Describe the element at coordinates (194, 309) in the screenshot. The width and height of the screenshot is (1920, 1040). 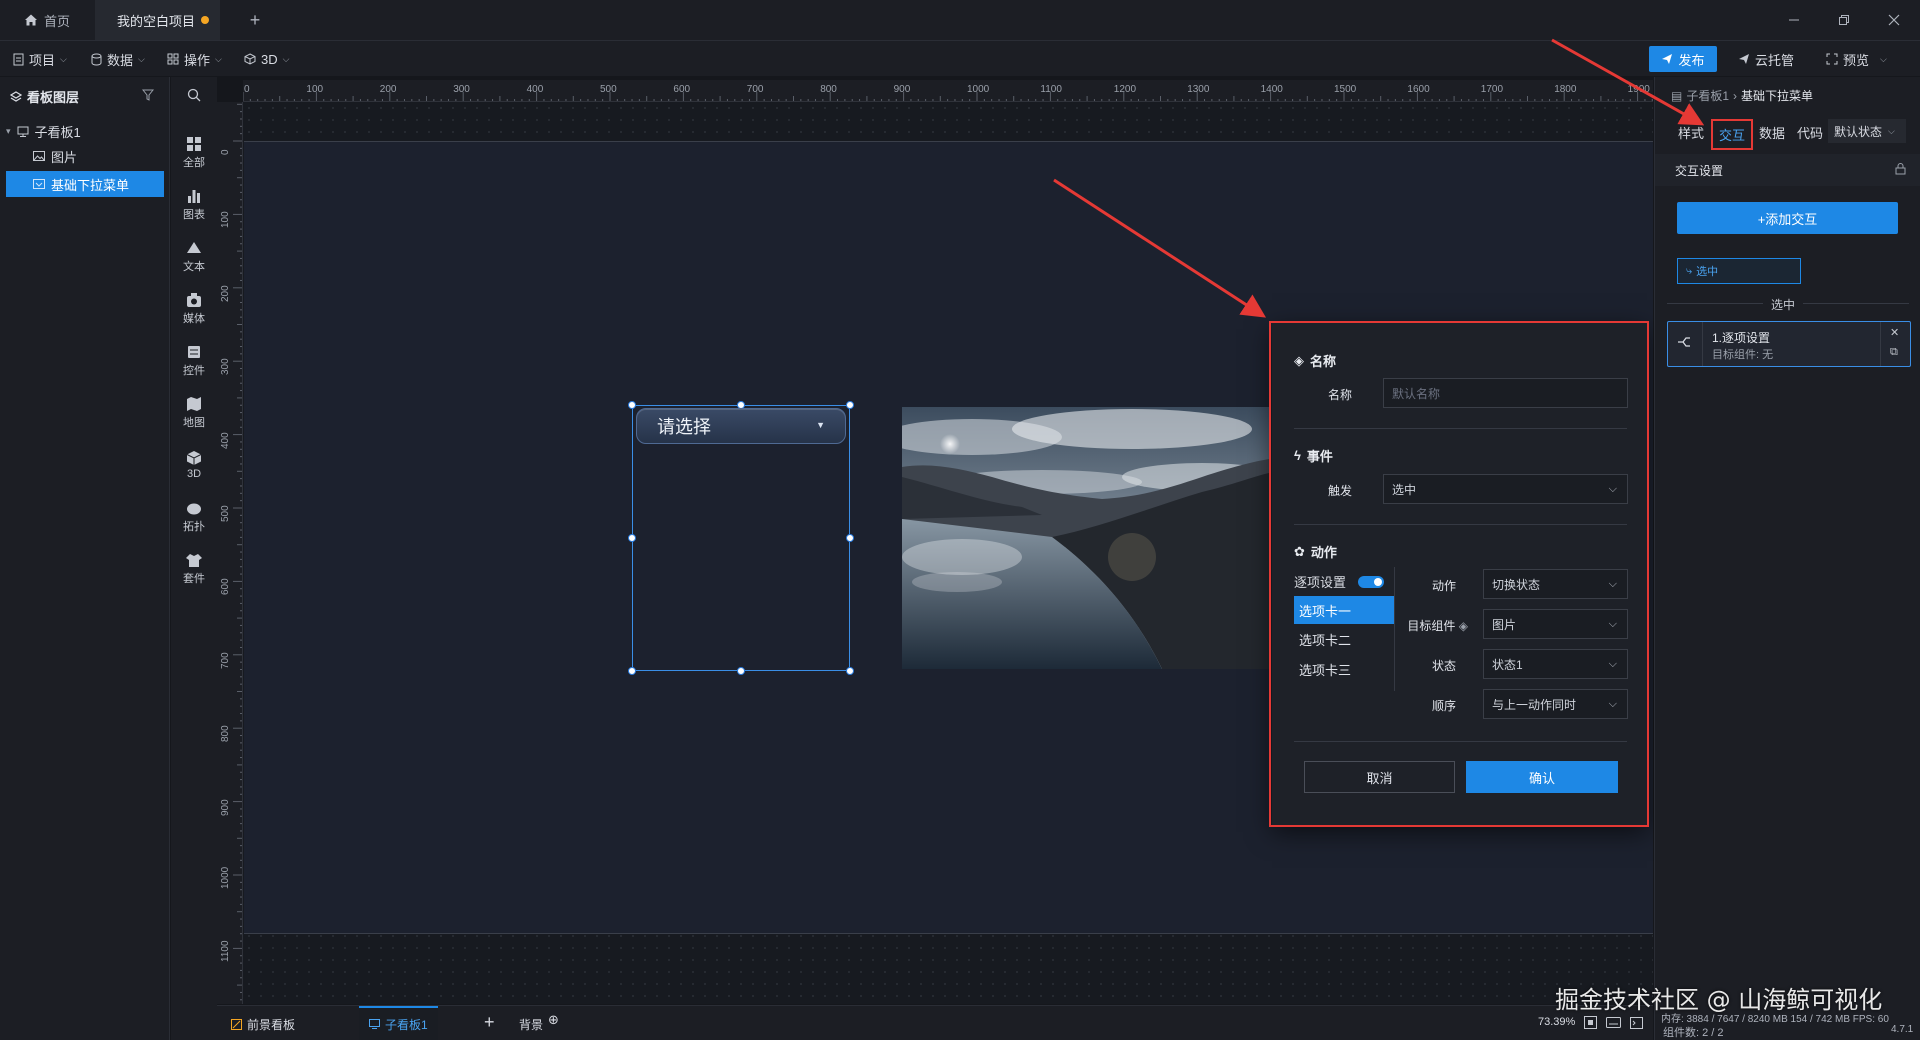
I see `tool-media: 媒体` at that location.